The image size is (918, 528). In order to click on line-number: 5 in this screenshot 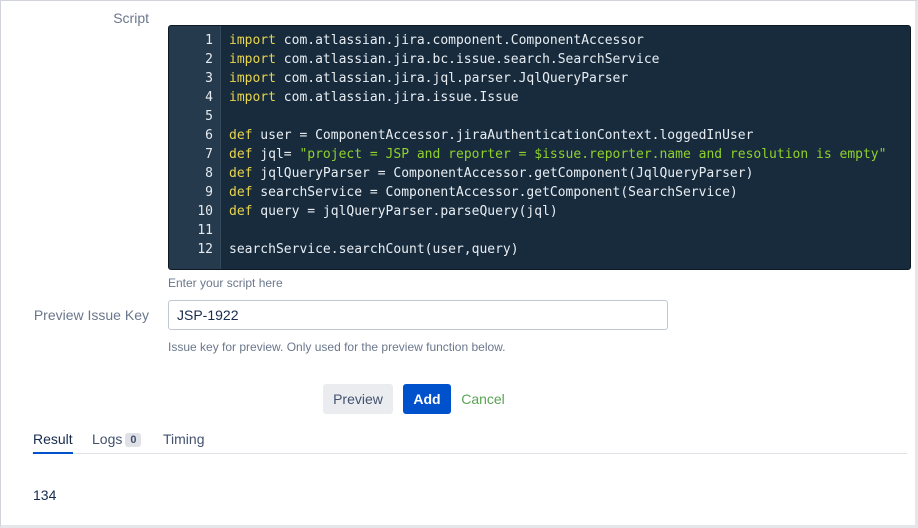, I will do `click(209, 116)`.